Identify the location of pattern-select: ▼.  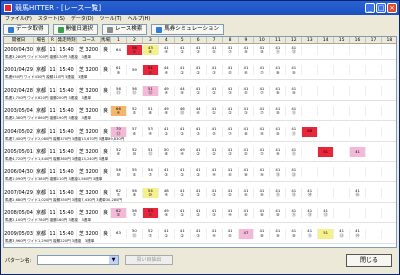
(78, 260).